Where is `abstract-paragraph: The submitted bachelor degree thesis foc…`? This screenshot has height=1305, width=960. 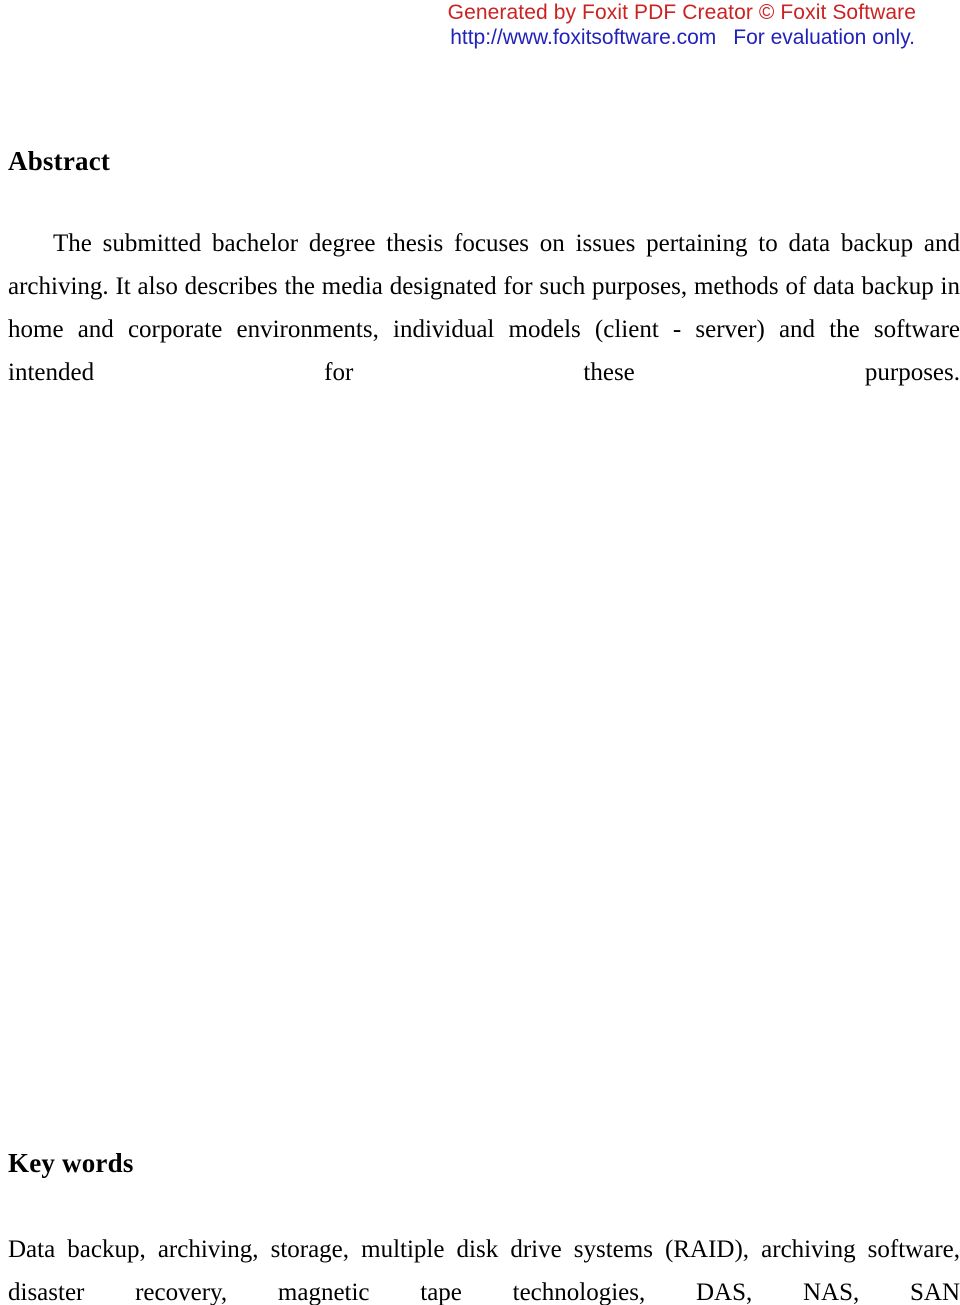
abstract-paragraph: The submitted bachelor degree thesis foc… is located at coordinates (484, 308).